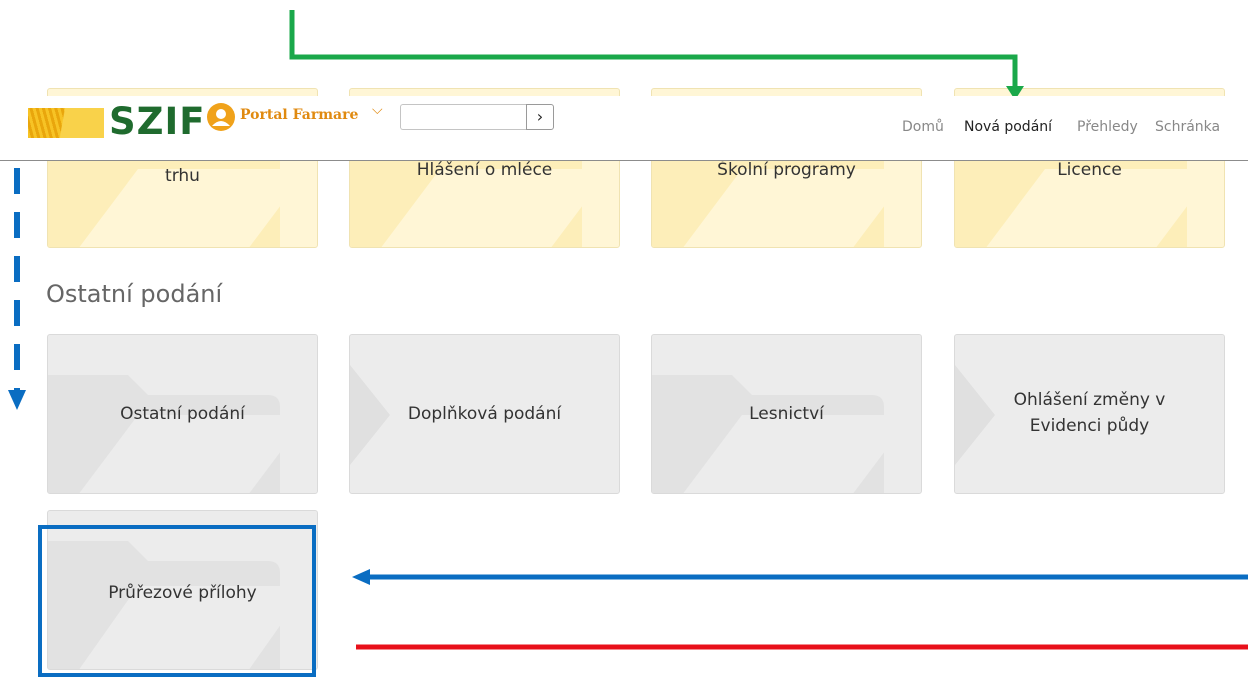  I want to click on search-submit-button: ›, so click(540, 117).